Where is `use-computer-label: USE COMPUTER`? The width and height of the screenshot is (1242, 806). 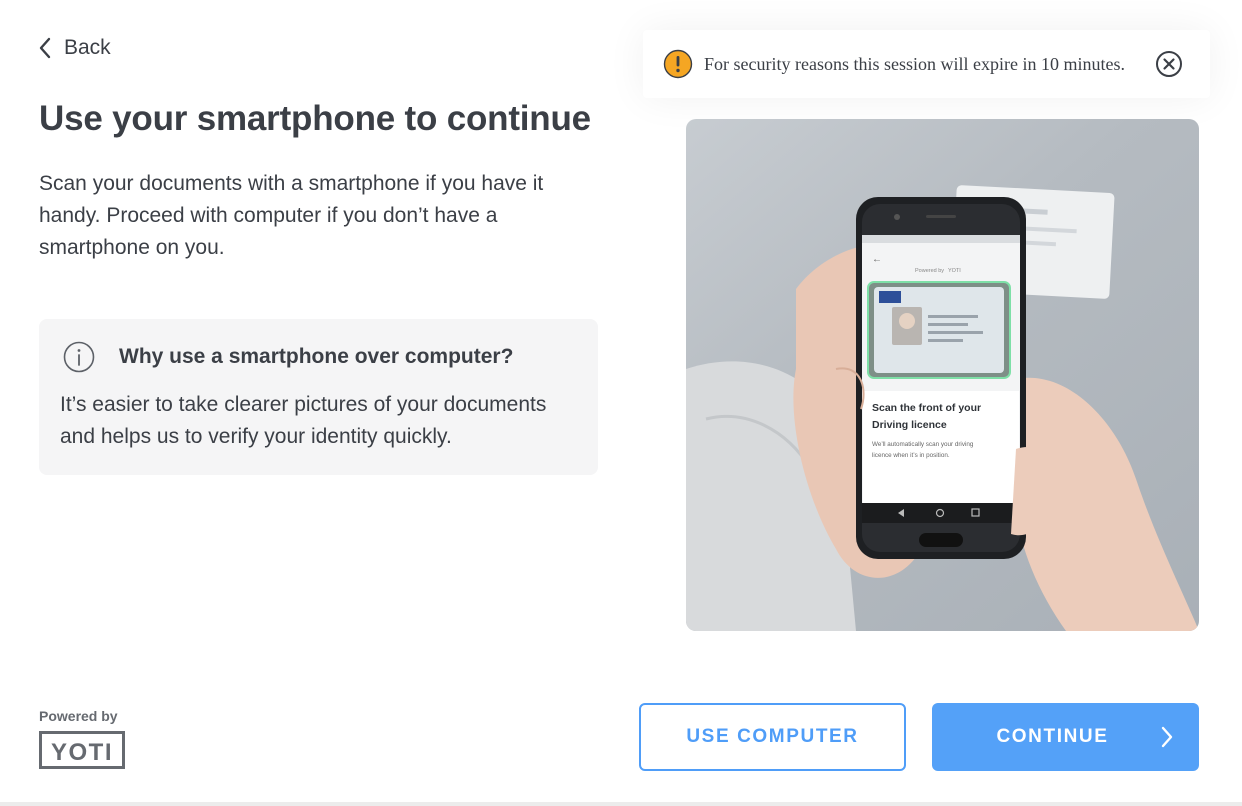
use-computer-label: USE COMPUTER is located at coordinates (772, 736).